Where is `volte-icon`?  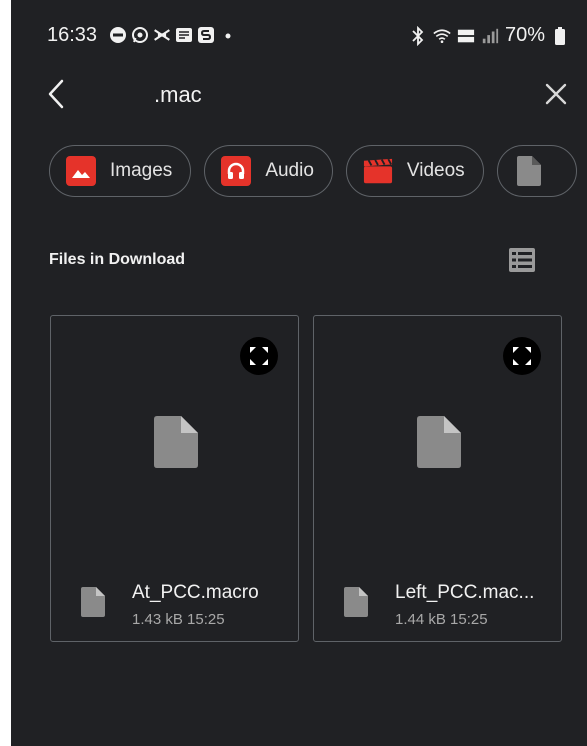 volte-icon is located at coordinates (466, 36).